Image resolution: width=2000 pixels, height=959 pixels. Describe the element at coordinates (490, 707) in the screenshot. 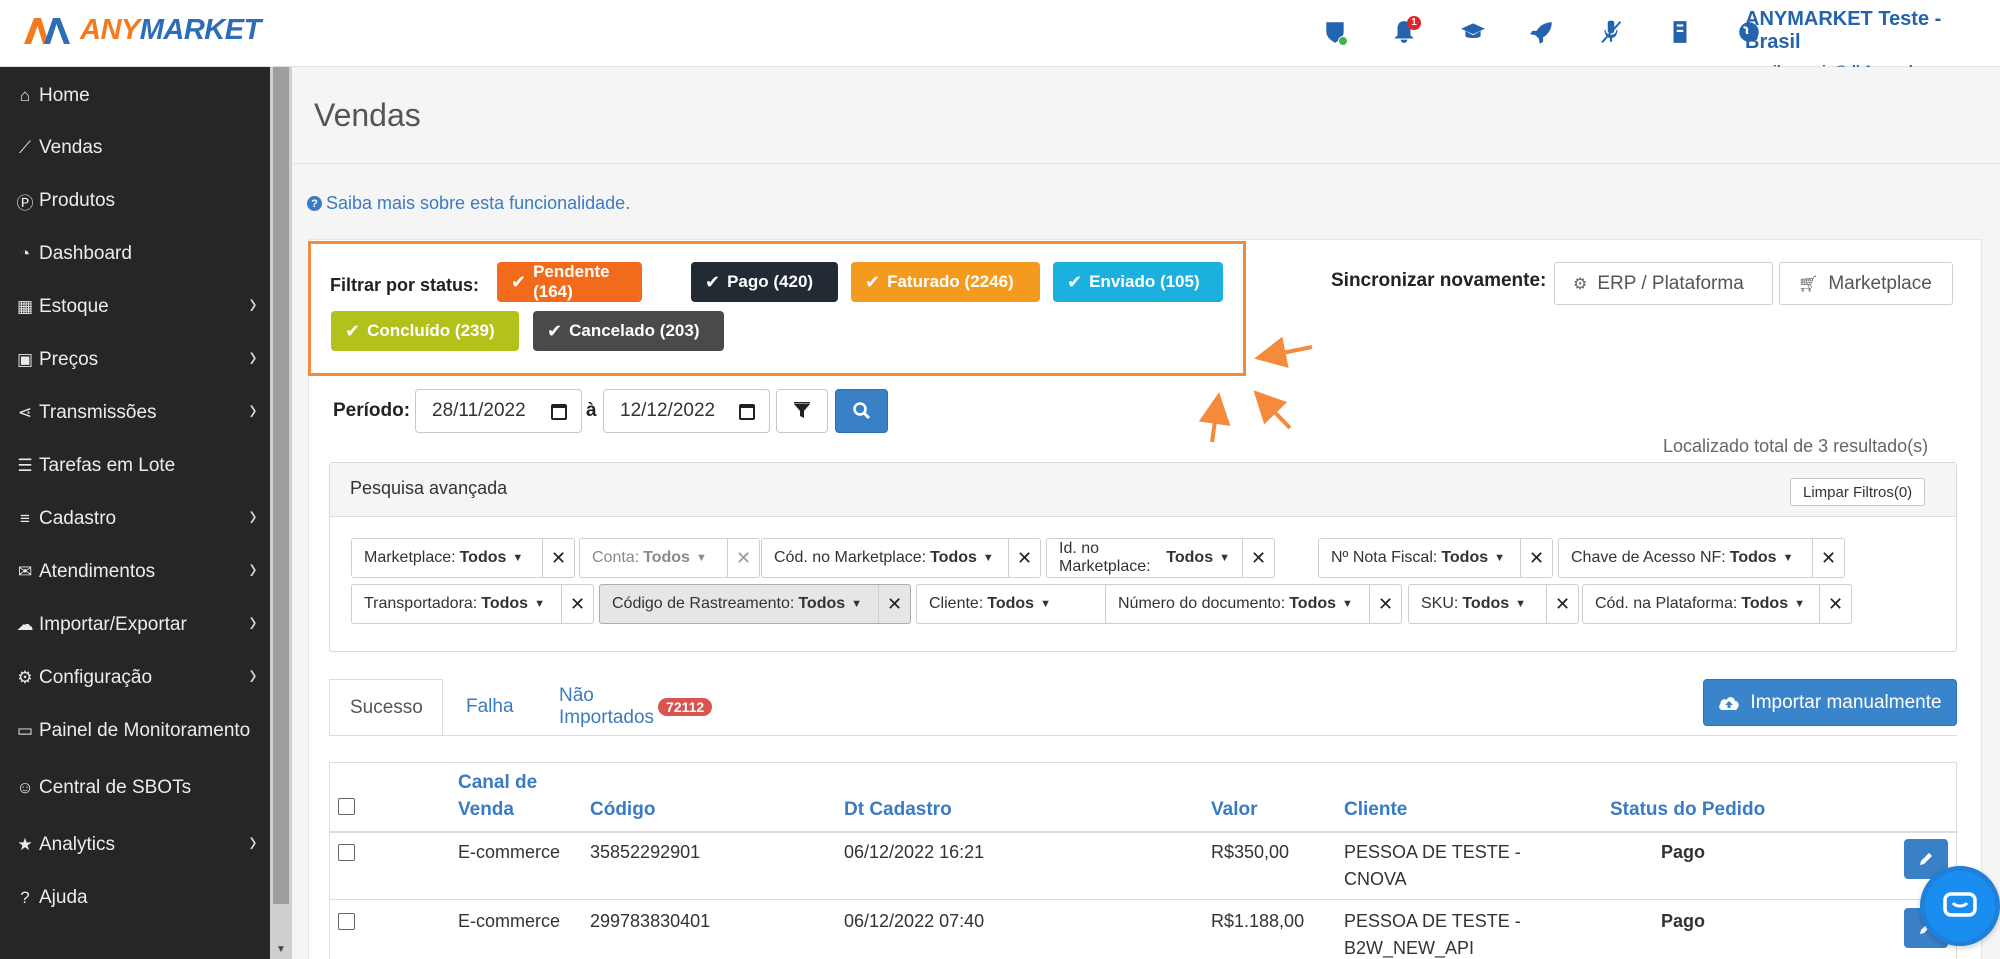

I see `tab-failure: Falha` at that location.